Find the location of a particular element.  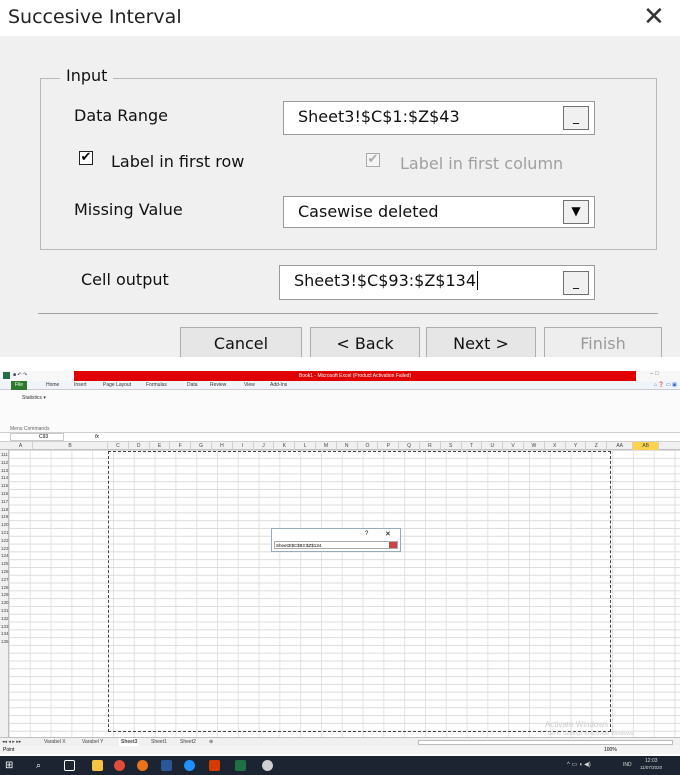

tray-date: 11/07/2020 is located at coordinates (651, 767).